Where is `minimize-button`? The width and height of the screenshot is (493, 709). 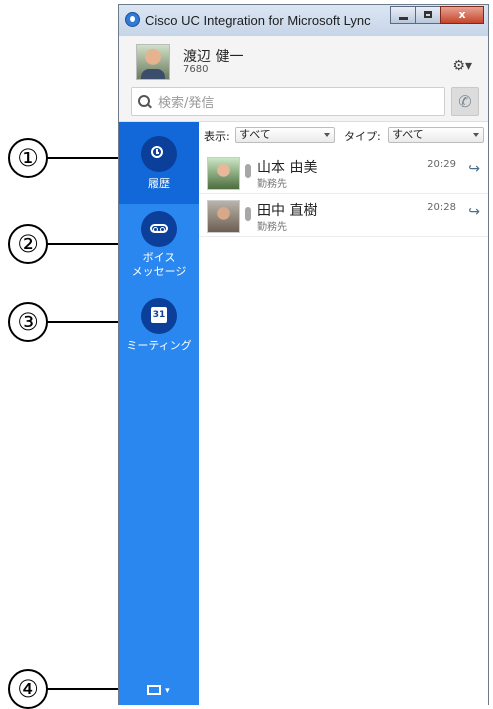
minimize-button is located at coordinates (403, 15).